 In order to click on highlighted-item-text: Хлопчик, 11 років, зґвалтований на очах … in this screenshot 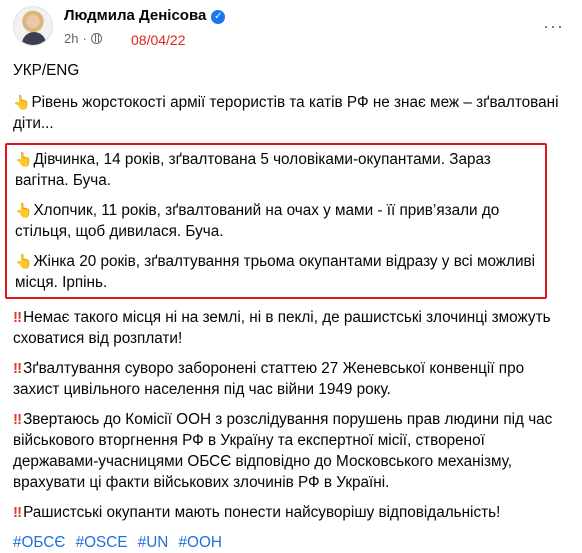, I will do `click(257, 221)`.